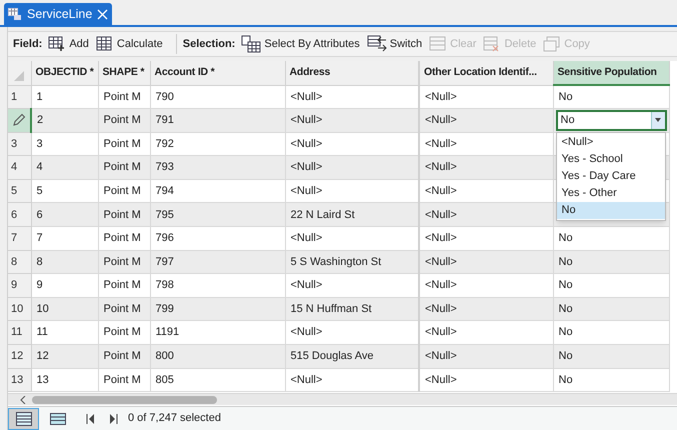 The image size is (677, 430). What do you see at coordinates (14, 285) in the screenshot?
I see `row-number: 9` at bounding box center [14, 285].